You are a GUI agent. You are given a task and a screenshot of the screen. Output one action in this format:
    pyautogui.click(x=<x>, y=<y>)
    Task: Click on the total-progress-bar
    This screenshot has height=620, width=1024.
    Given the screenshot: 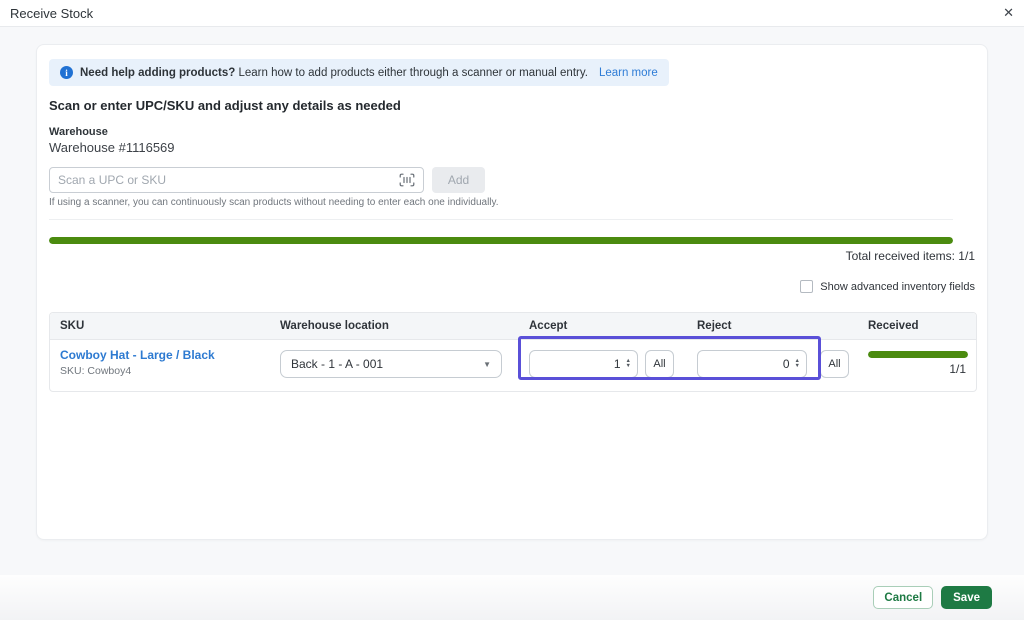 What is the action you would take?
    pyautogui.click(x=501, y=240)
    